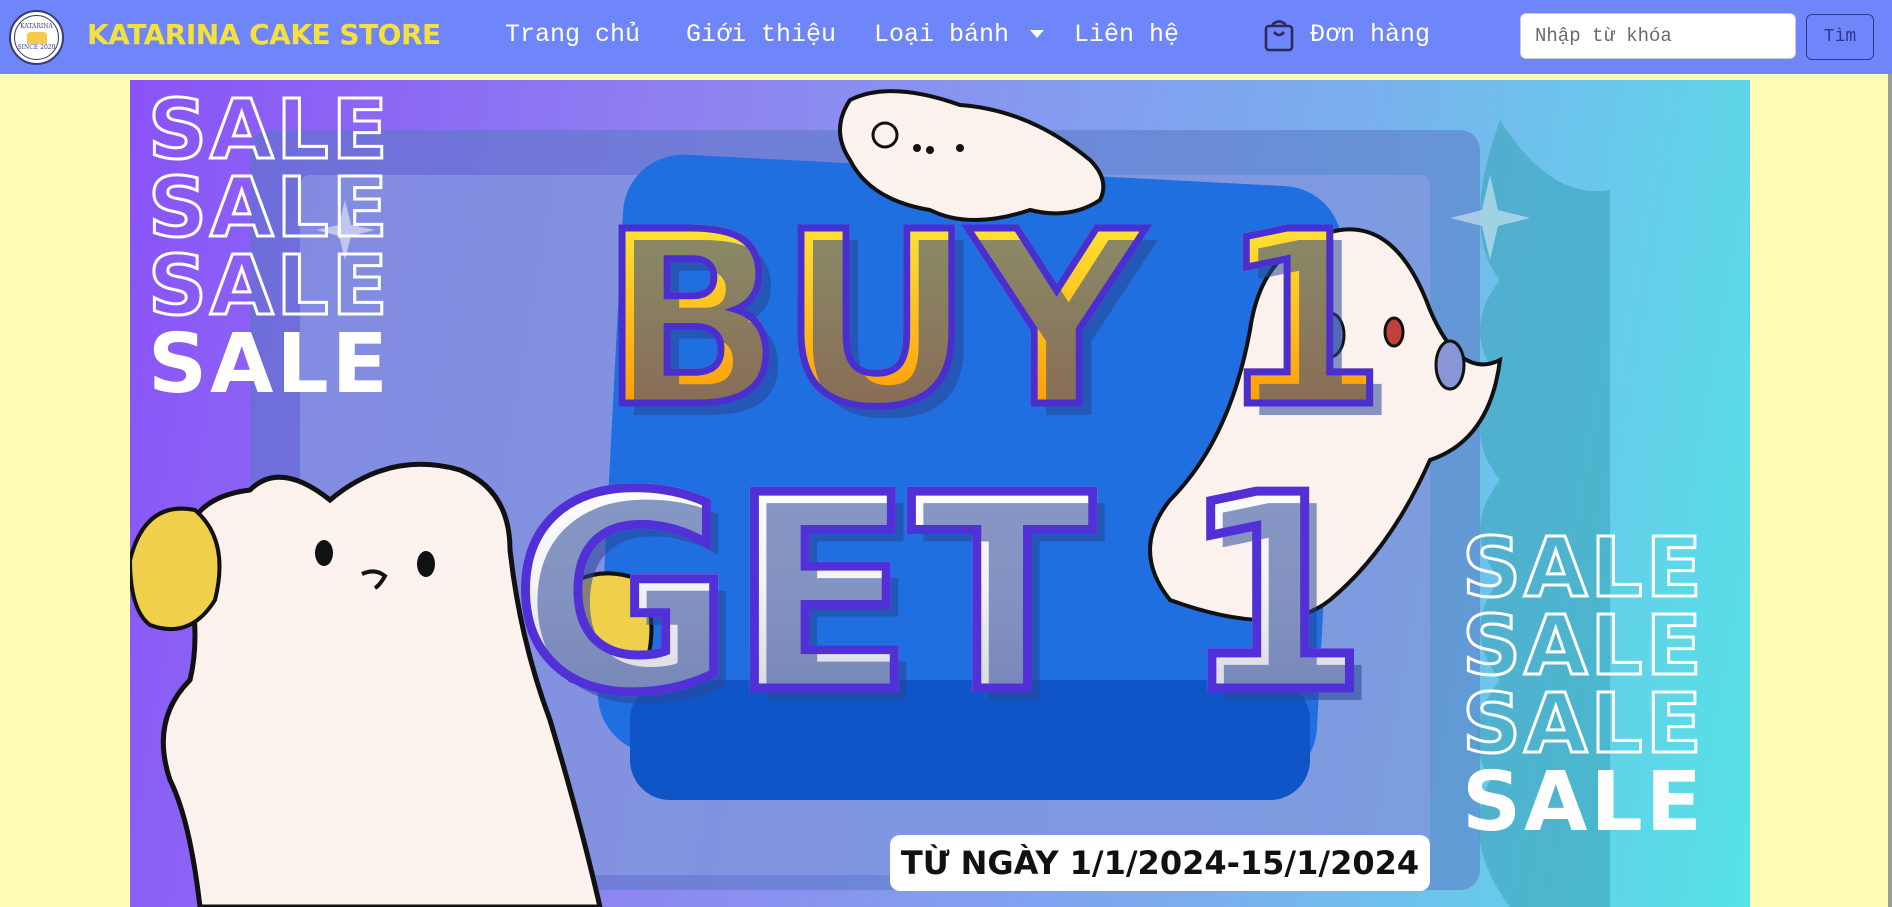  What do you see at coordinates (176, 569) in the screenshot?
I see `pompom-left` at bounding box center [176, 569].